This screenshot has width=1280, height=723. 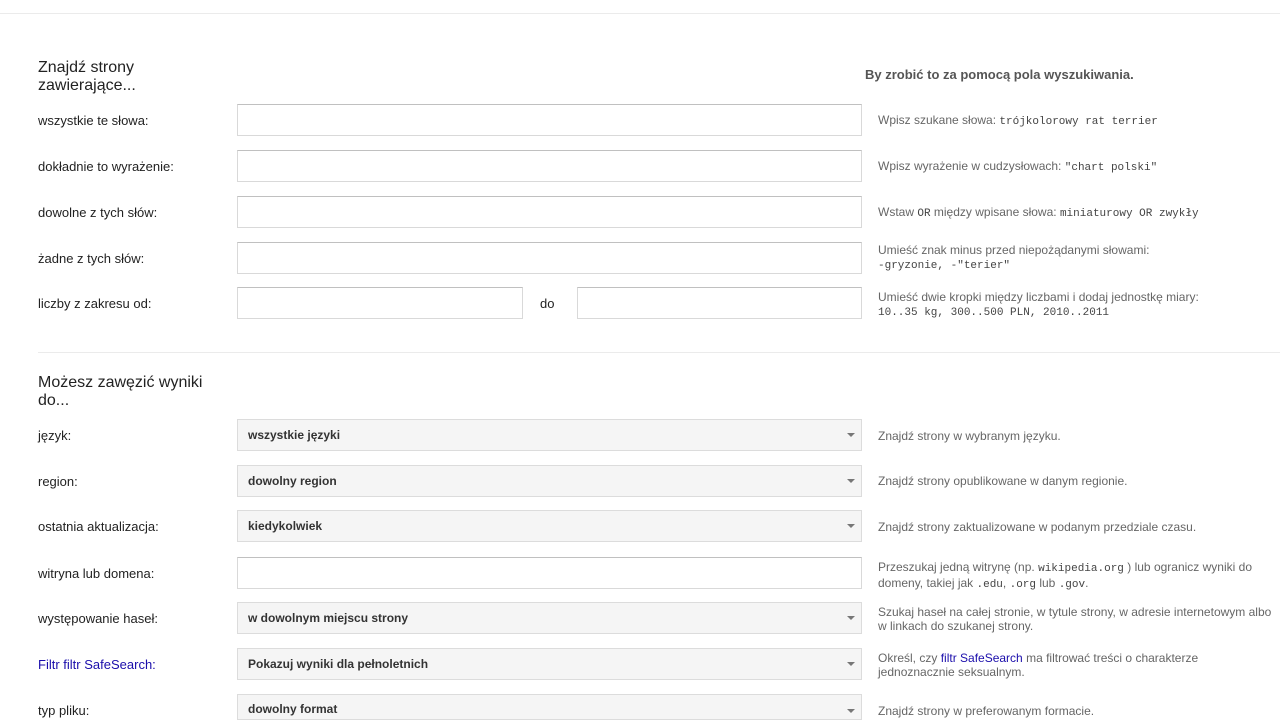 What do you see at coordinates (549, 435) in the screenshot?
I see `language-select: wszystkie języki` at bounding box center [549, 435].